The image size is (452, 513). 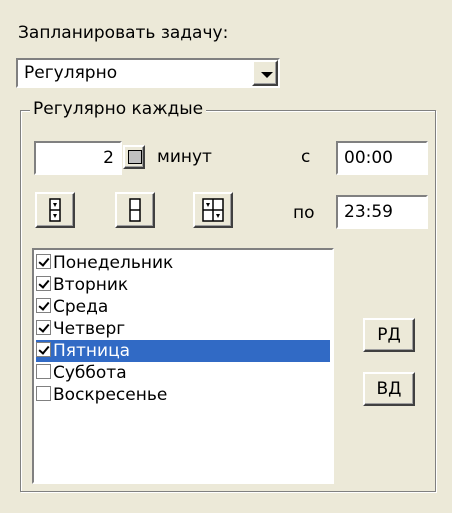 What do you see at coordinates (183, 329) in the screenshot?
I see `day-item: Четверг` at bounding box center [183, 329].